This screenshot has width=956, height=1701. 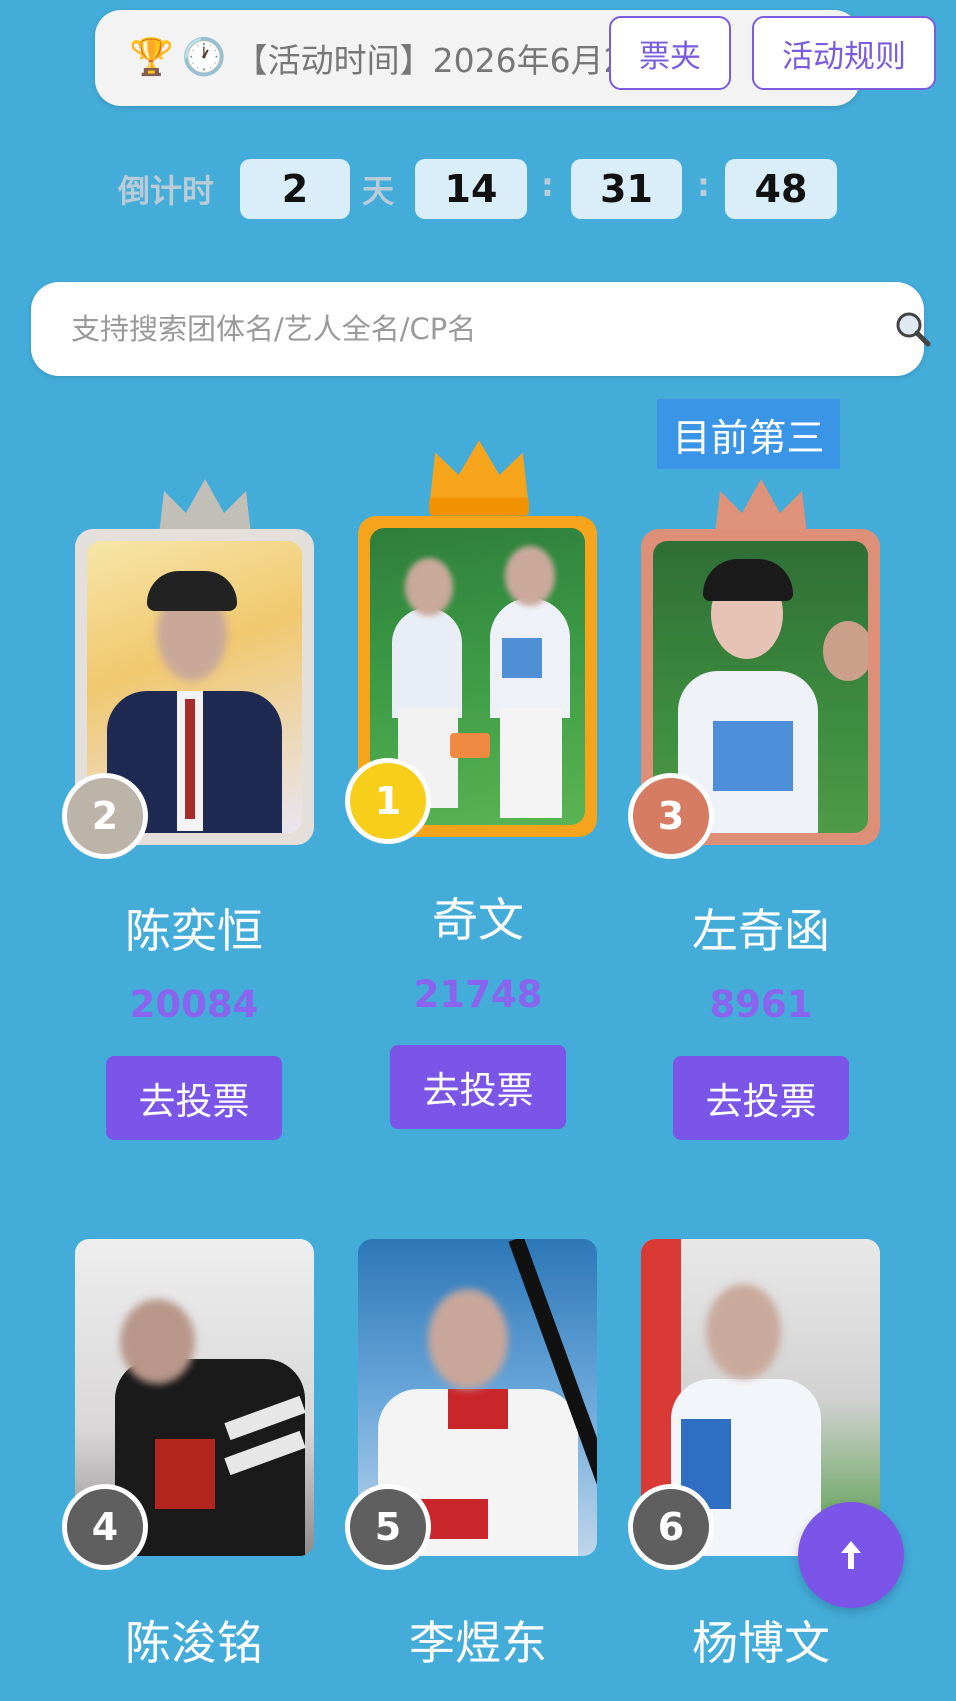 What do you see at coordinates (479, 478) in the screenshot?
I see `gold-crown-icon` at bounding box center [479, 478].